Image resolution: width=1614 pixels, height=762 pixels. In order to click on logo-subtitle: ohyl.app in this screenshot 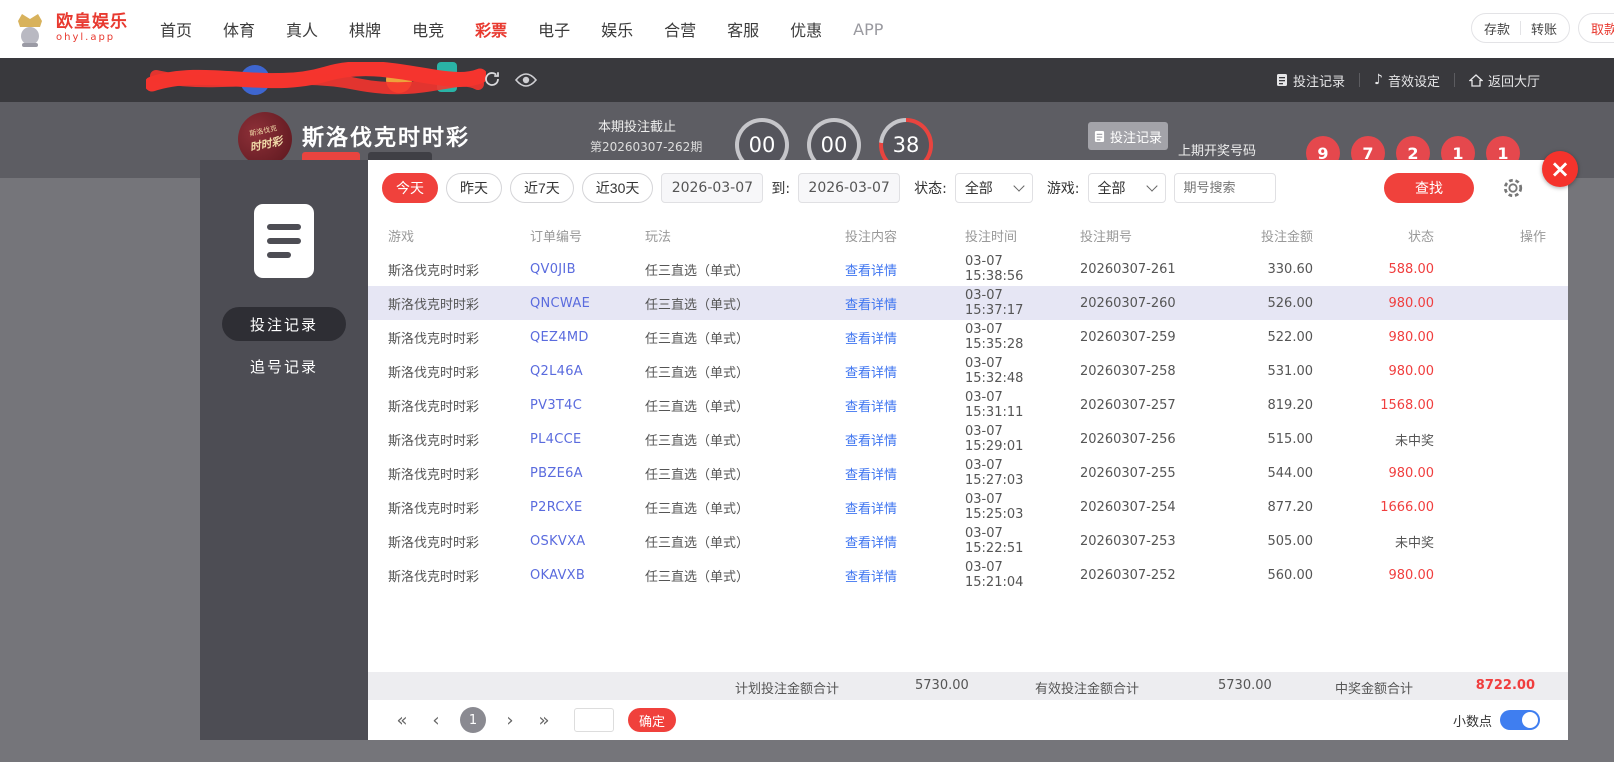, I will do `click(86, 38)`.